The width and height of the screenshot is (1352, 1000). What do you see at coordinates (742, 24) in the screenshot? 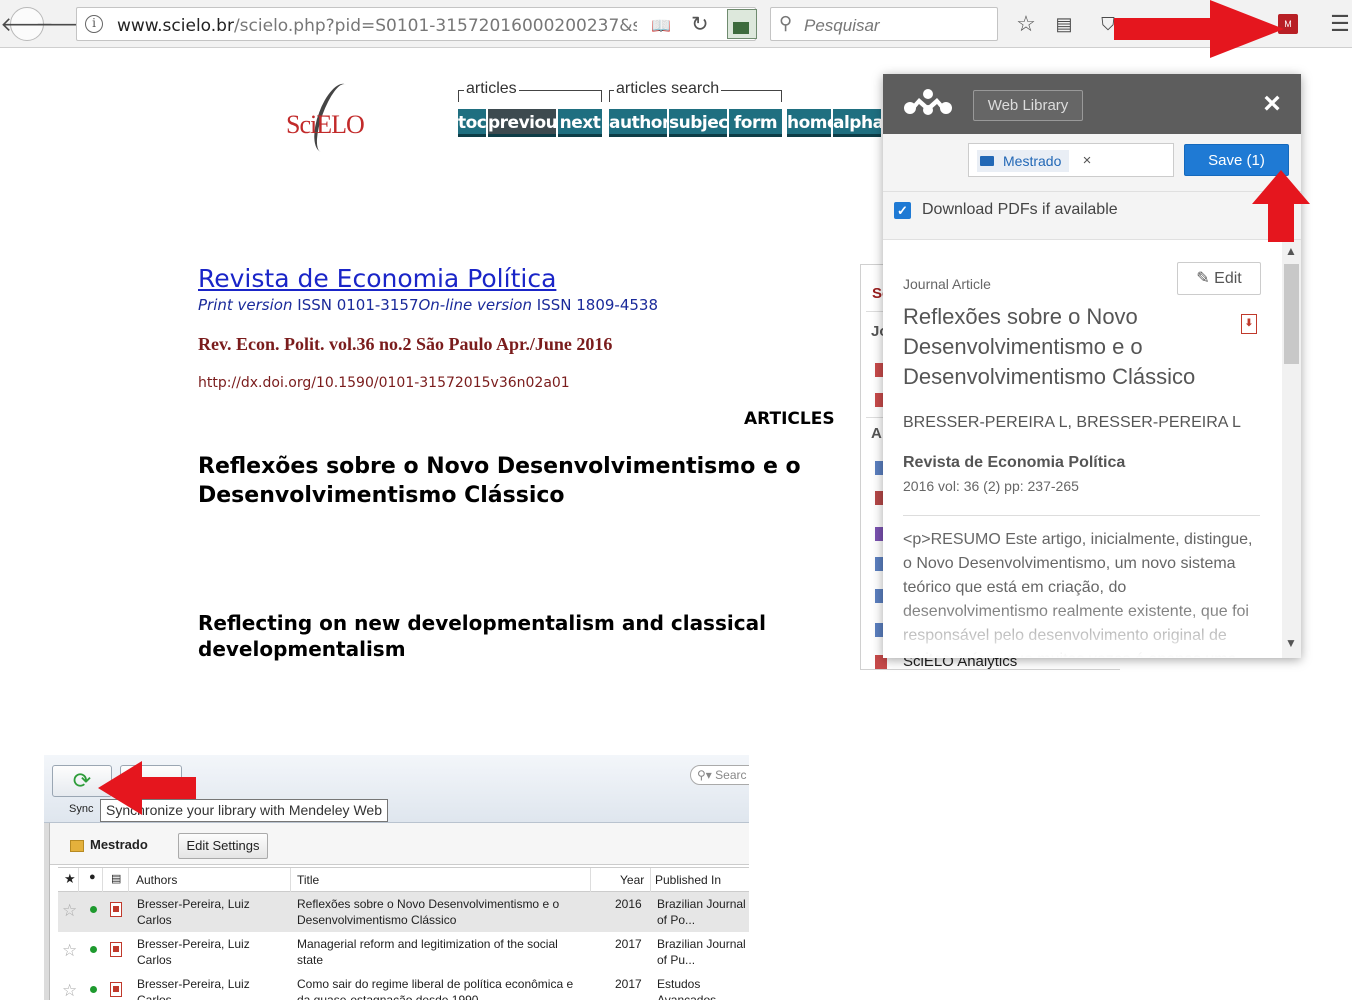
I see `extension-icon` at bounding box center [742, 24].